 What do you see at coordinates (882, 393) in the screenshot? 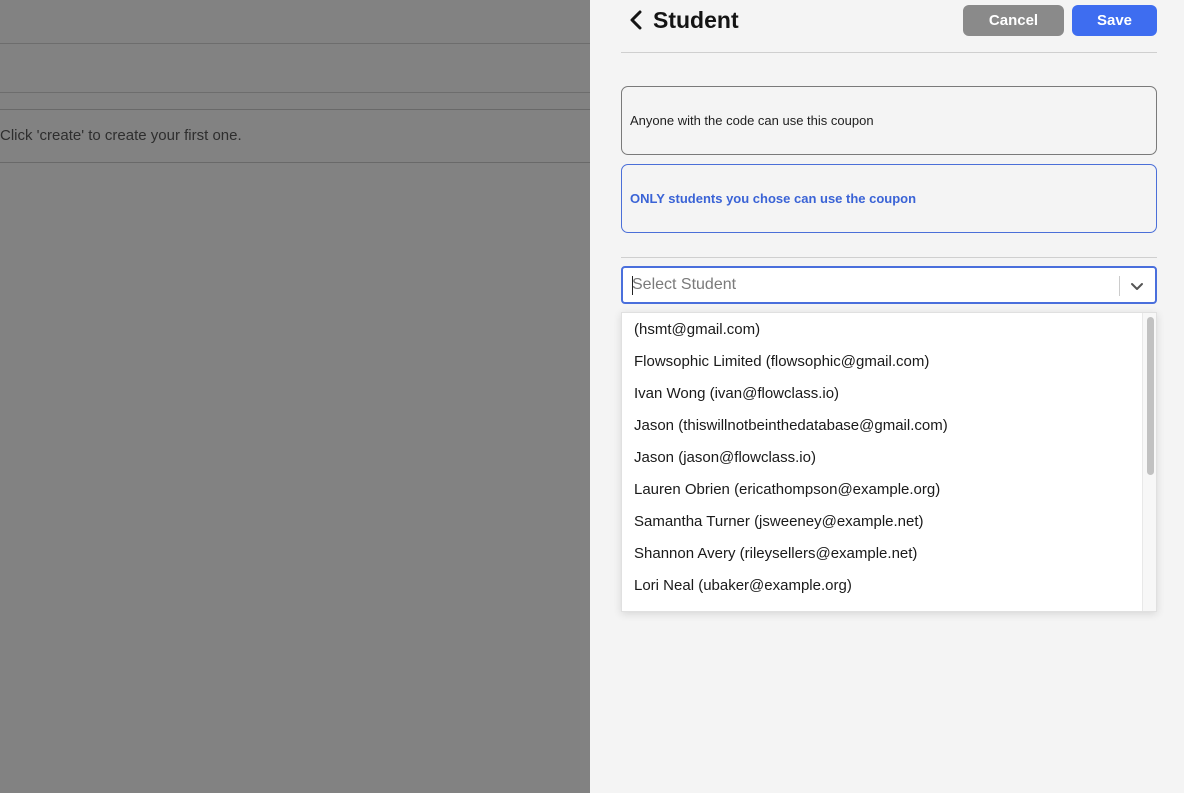
I see `student-option: Ivan Wong (ivan@flowclass.io)` at bounding box center [882, 393].